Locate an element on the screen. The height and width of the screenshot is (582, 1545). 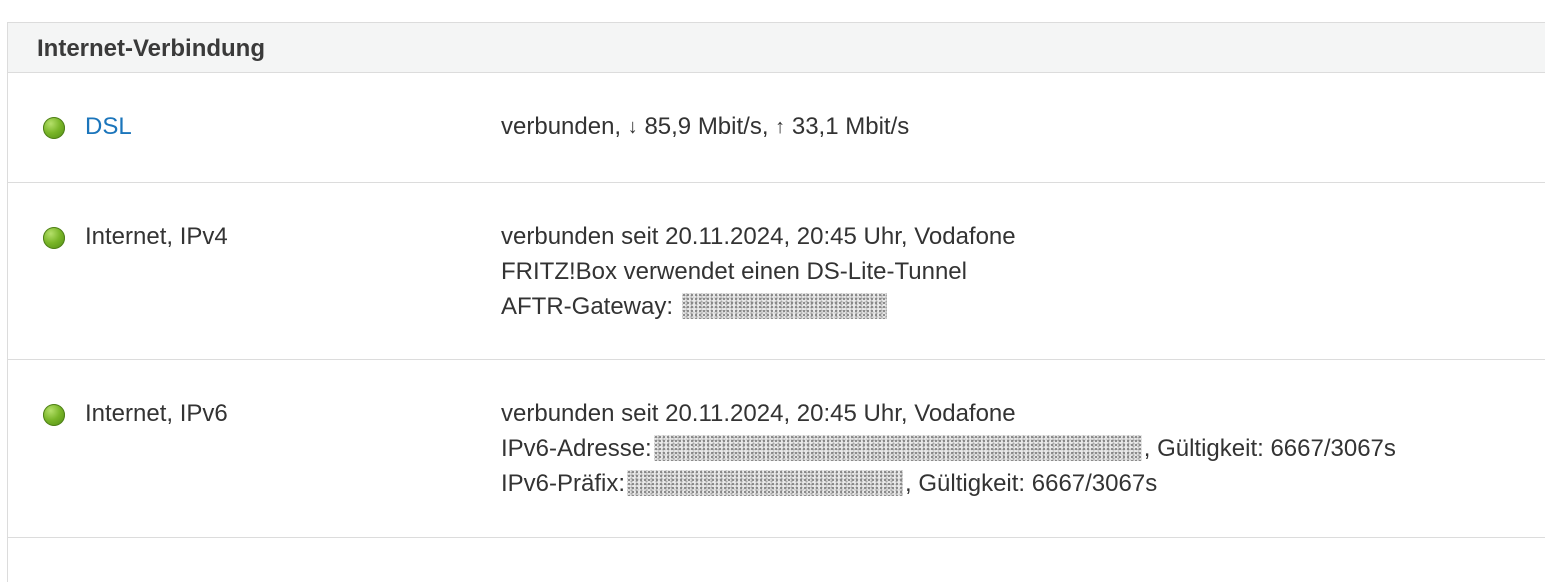
dsl-downstream-rate: 85,9 Mbit/s, is located at coordinates (706, 126).